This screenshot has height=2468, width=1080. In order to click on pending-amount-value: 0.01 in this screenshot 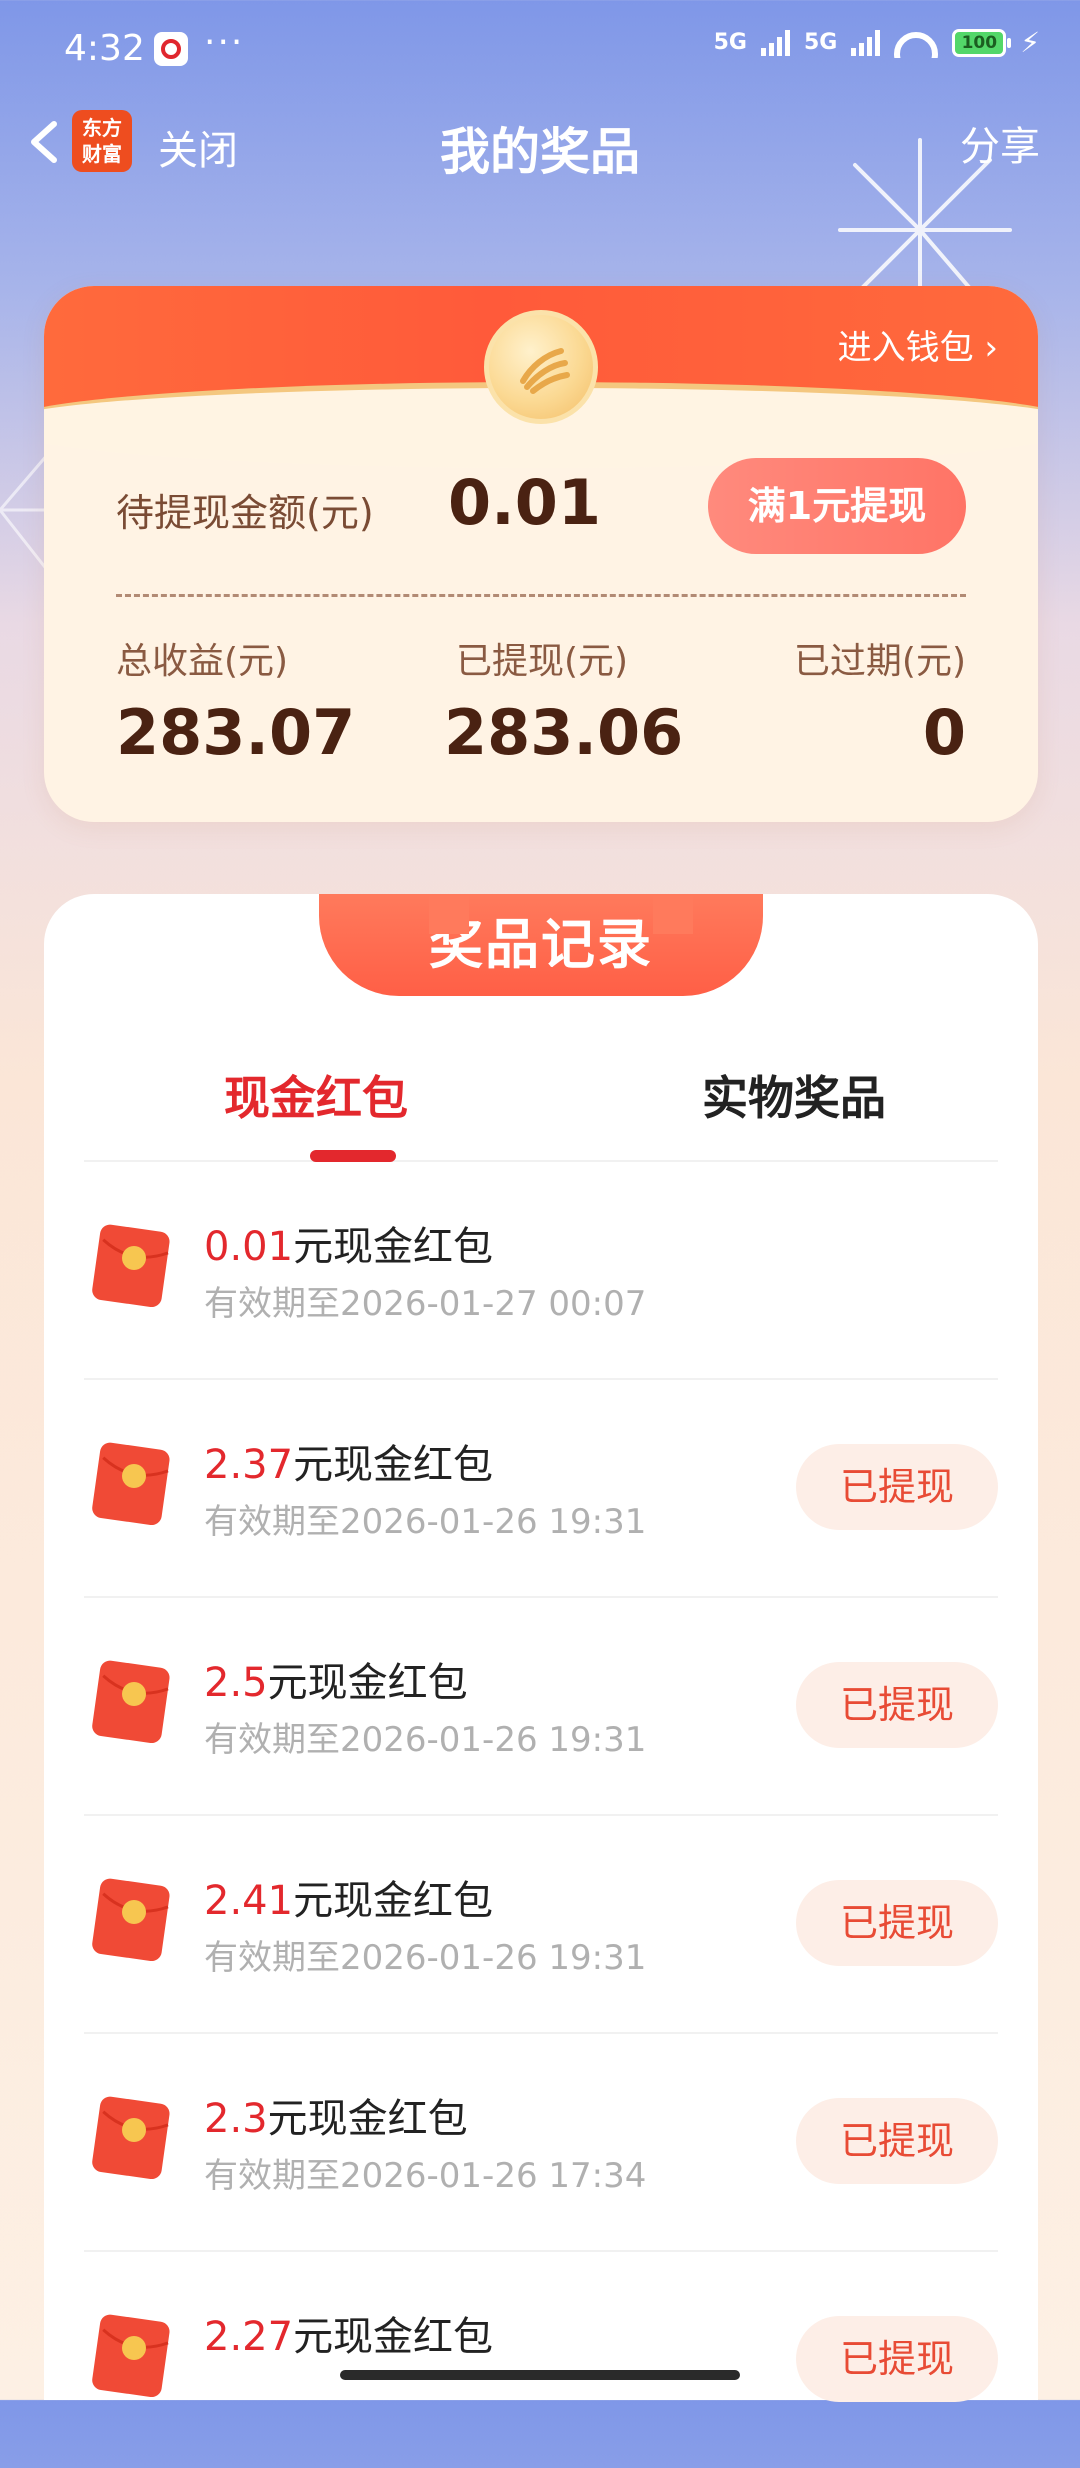, I will do `click(524, 502)`.